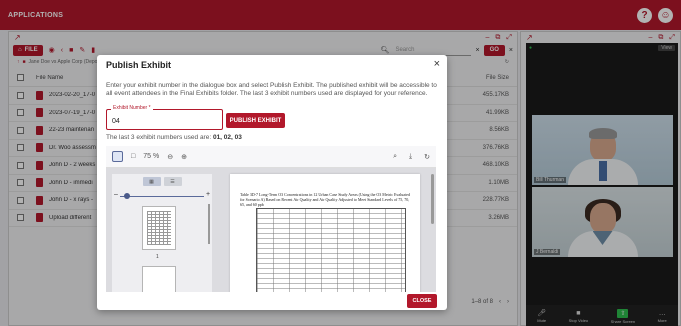 This screenshot has height=326, width=681. What do you see at coordinates (422, 301) in the screenshot?
I see `close-button: CLOSE` at bounding box center [422, 301].